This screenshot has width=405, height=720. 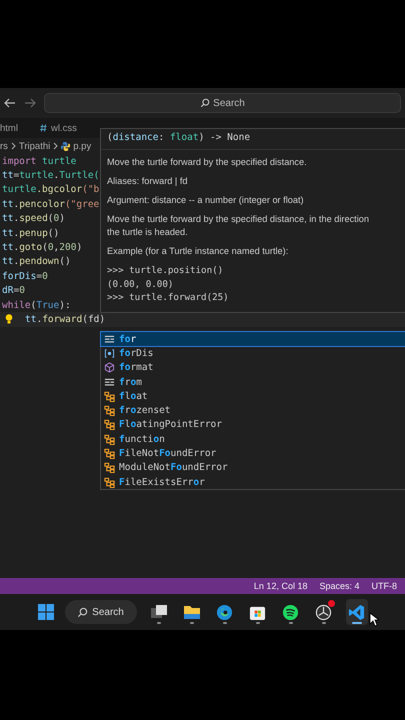 What do you see at coordinates (145, 410) in the screenshot?
I see `suggestion-label: f rozenset` at bounding box center [145, 410].